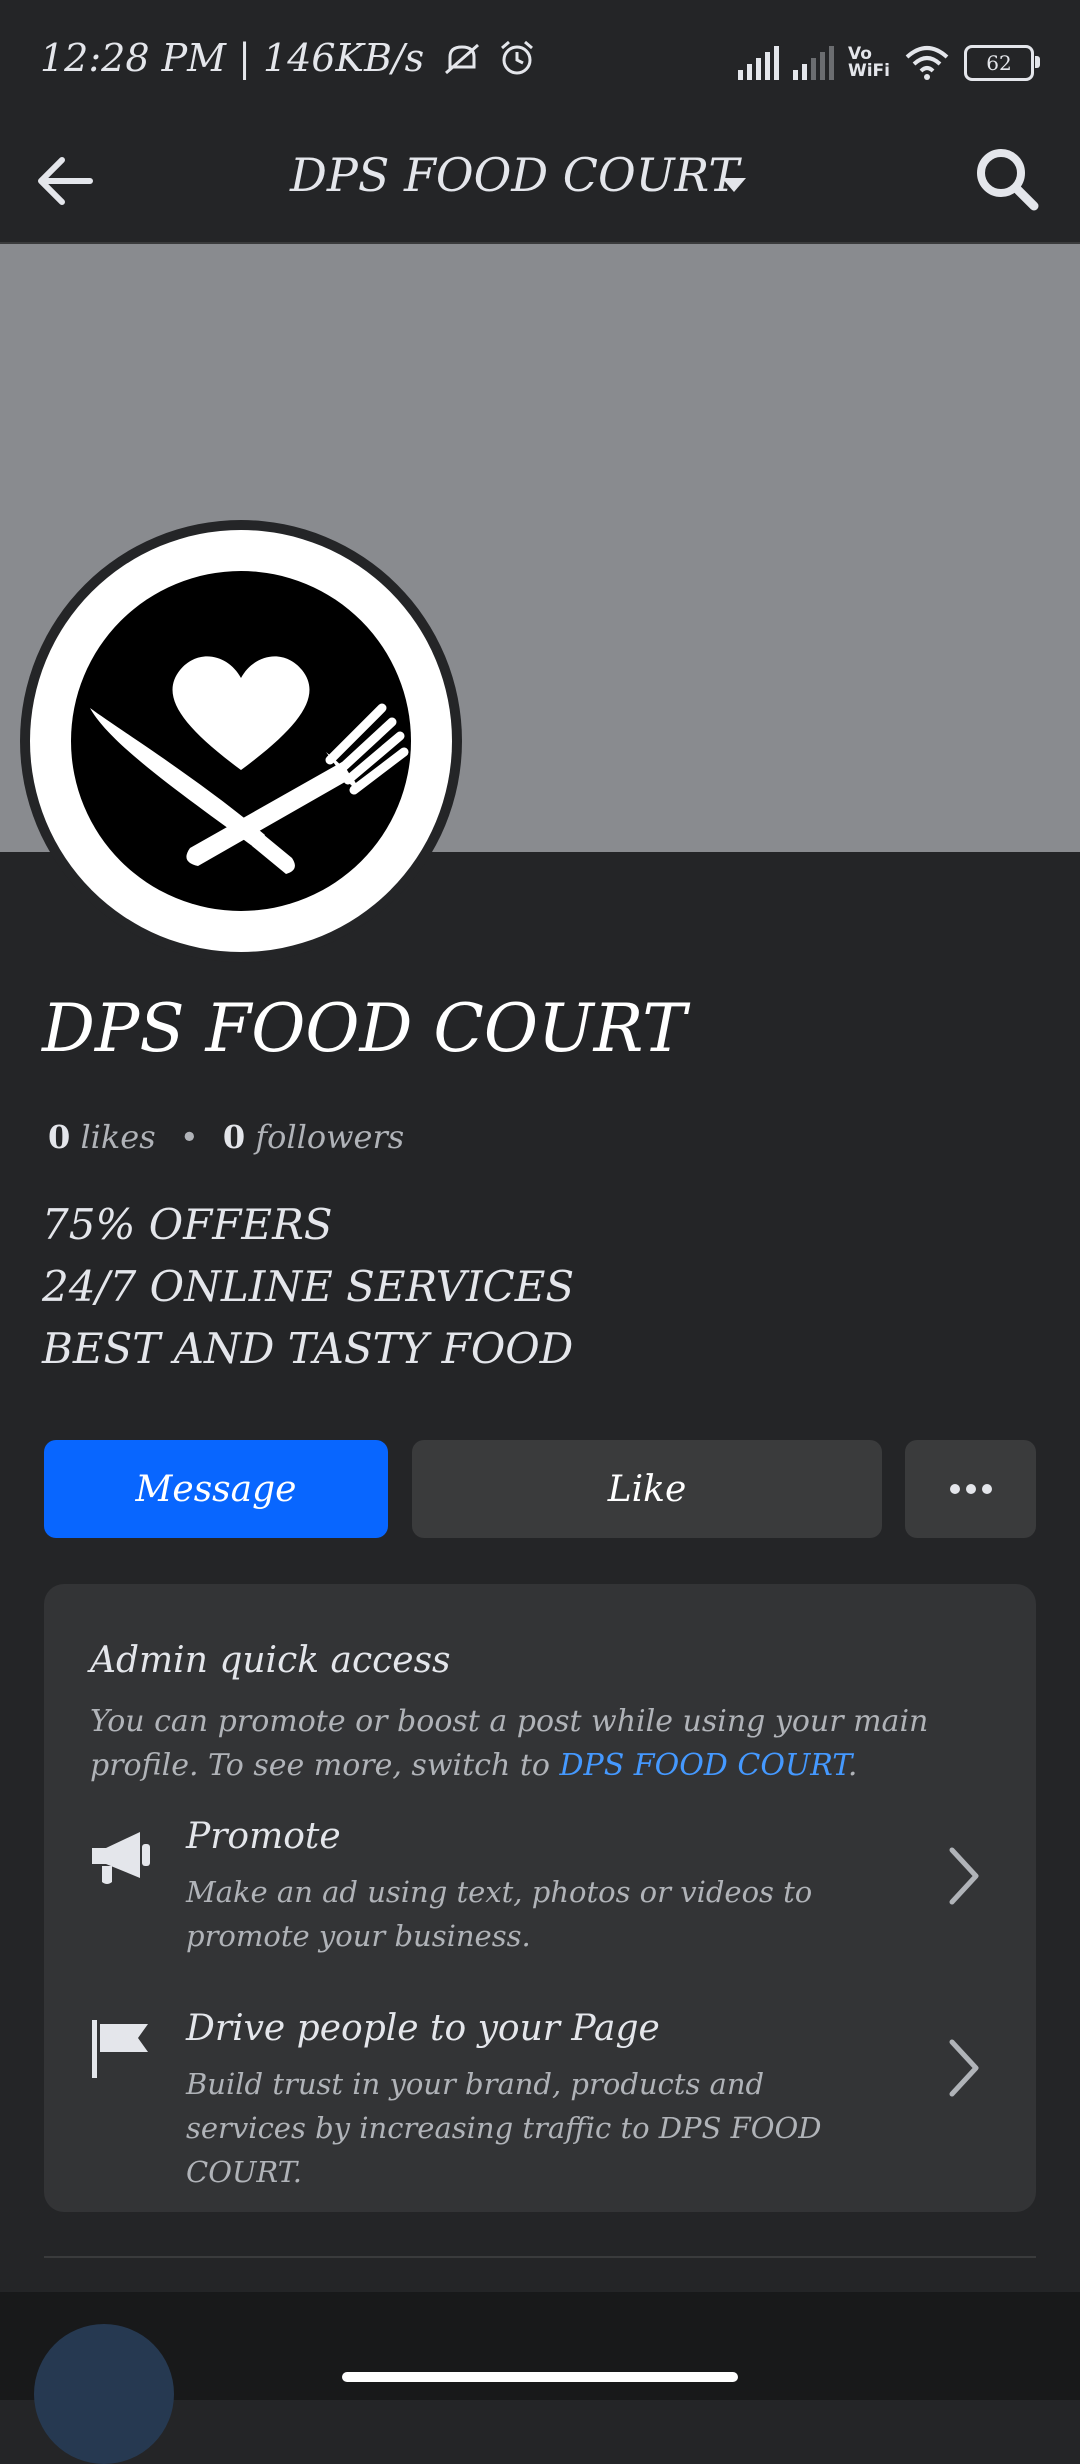  Describe the element at coordinates (517, 57) in the screenshot. I see `alarm-icon` at that location.